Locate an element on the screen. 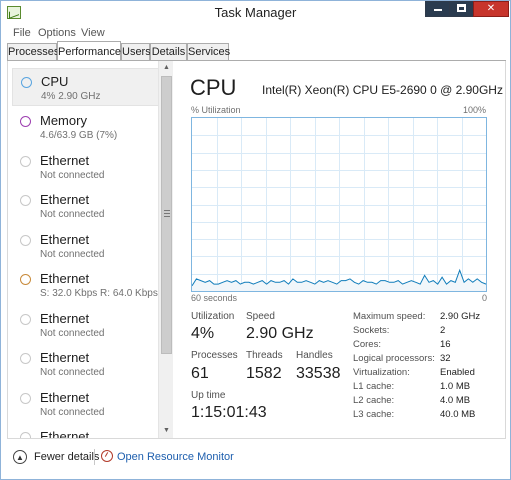 The height and width of the screenshot is (480, 511). resource-item-detail: 4.6/63.9 GB (7%) is located at coordinates (79, 135).